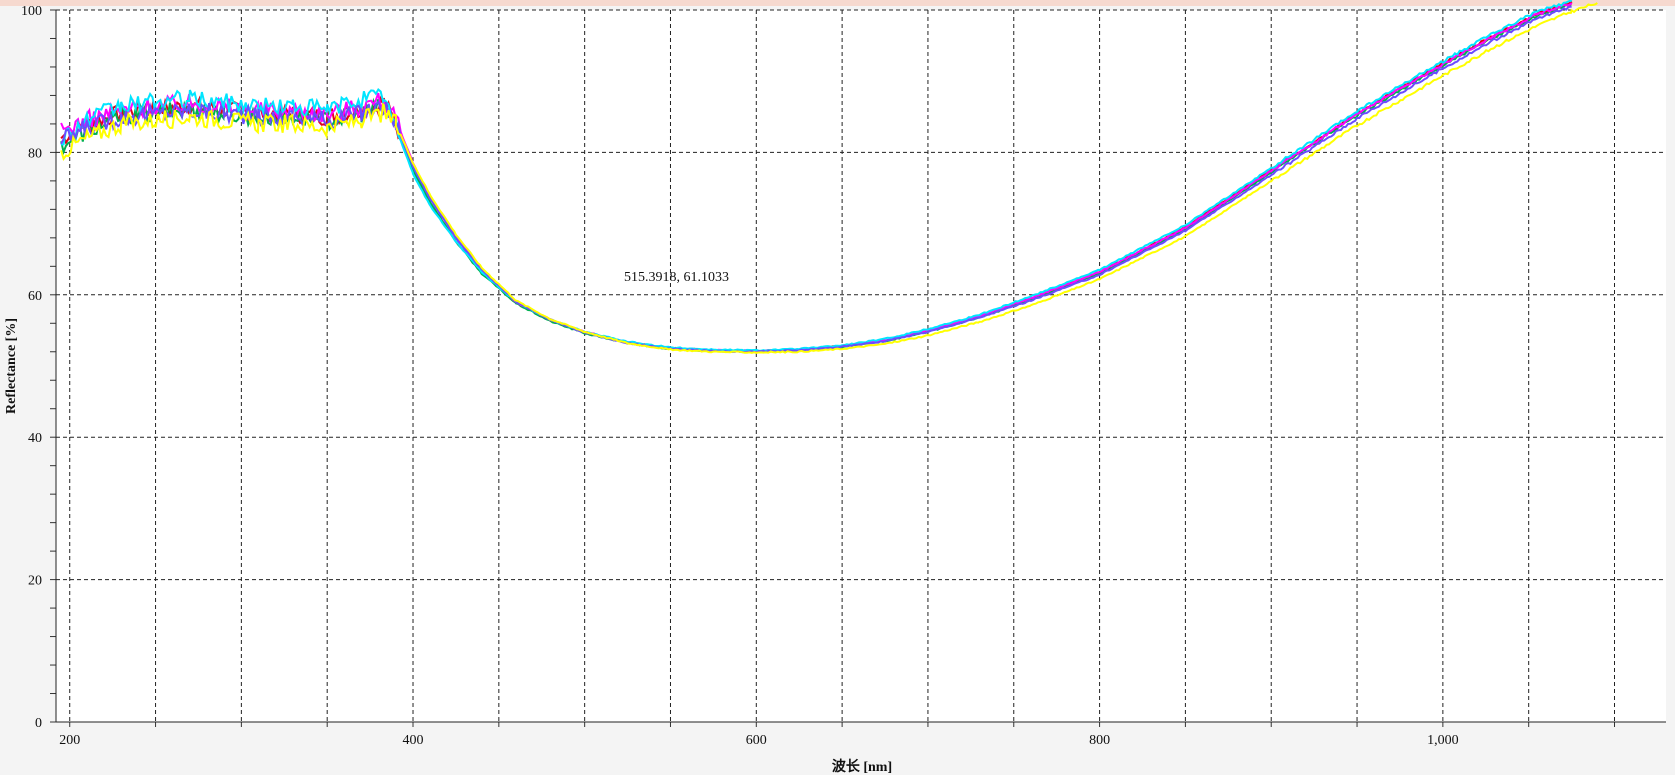 This screenshot has height=775, width=1675. Describe the element at coordinates (413, 740) in the screenshot. I see `x-tick-label: 400` at that location.